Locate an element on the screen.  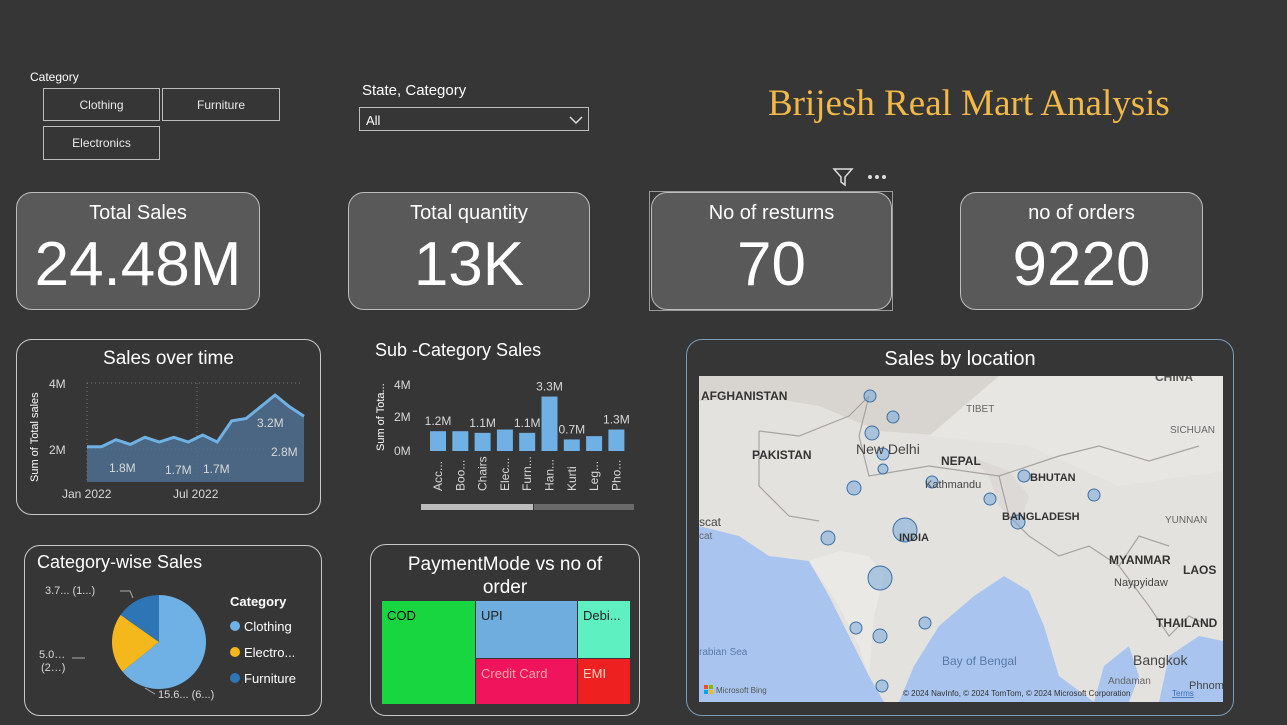
payment-treemap: COD UPI Debi... Credit Card EMI is located at coordinates (506, 652).